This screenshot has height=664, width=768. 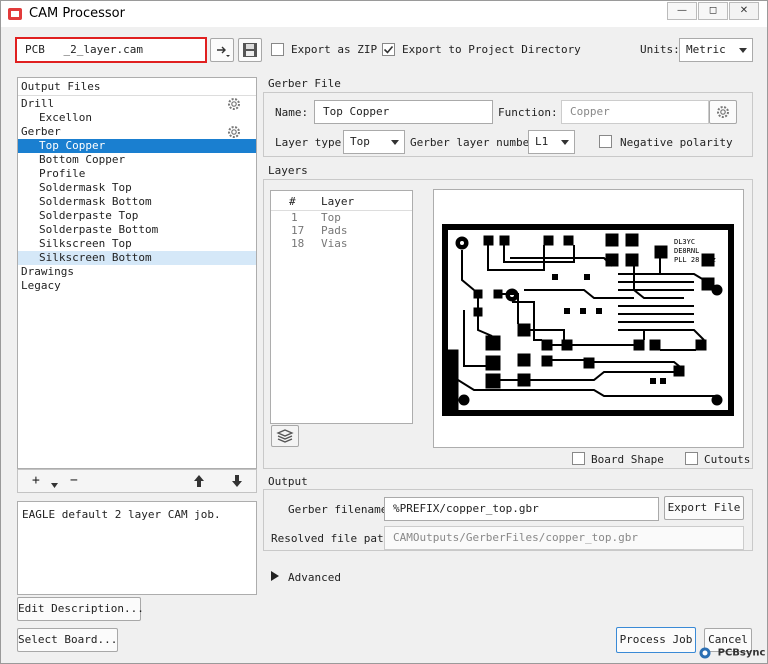 I want to click on layers-icon, so click(x=285, y=436).